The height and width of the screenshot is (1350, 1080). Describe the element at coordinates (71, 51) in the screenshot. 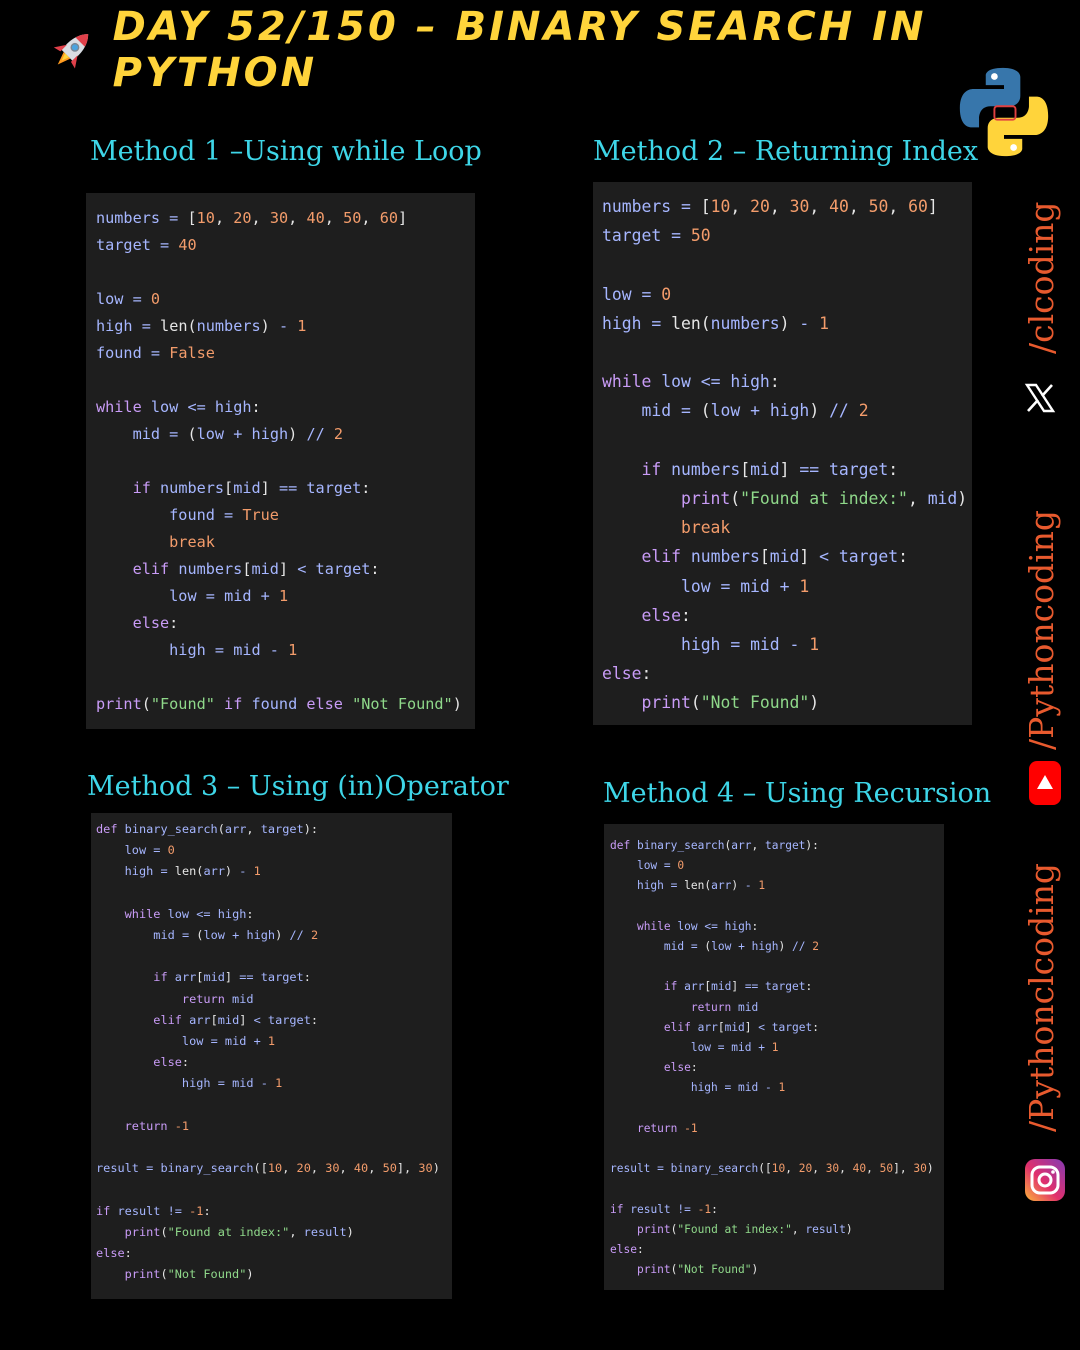

I see `rocket-icon` at that location.